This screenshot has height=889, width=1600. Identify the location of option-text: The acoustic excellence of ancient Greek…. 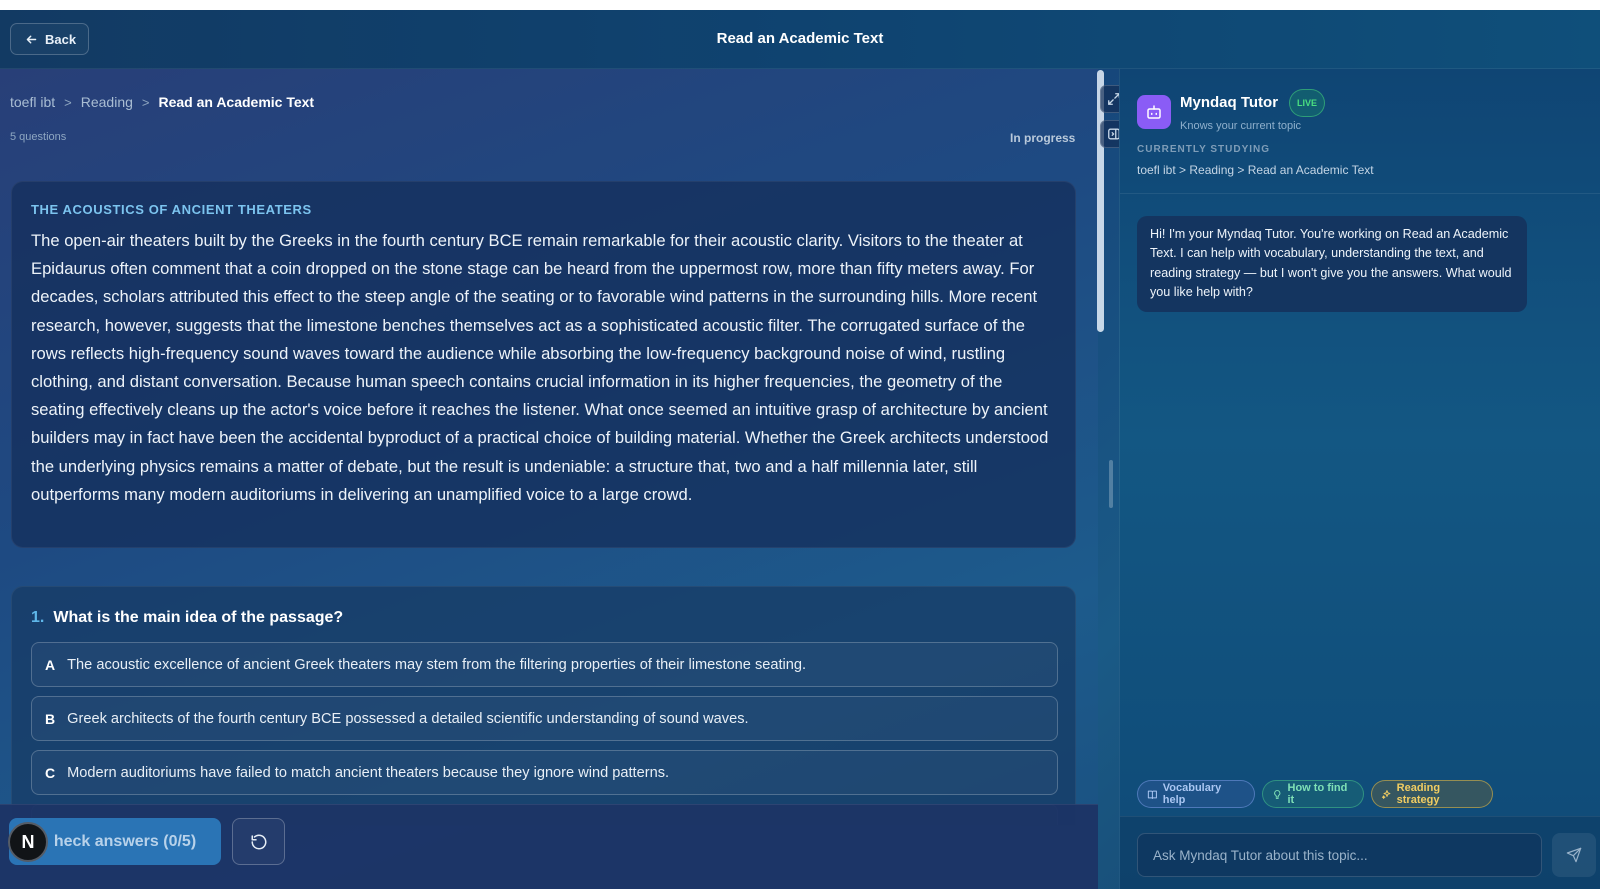
(437, 664).